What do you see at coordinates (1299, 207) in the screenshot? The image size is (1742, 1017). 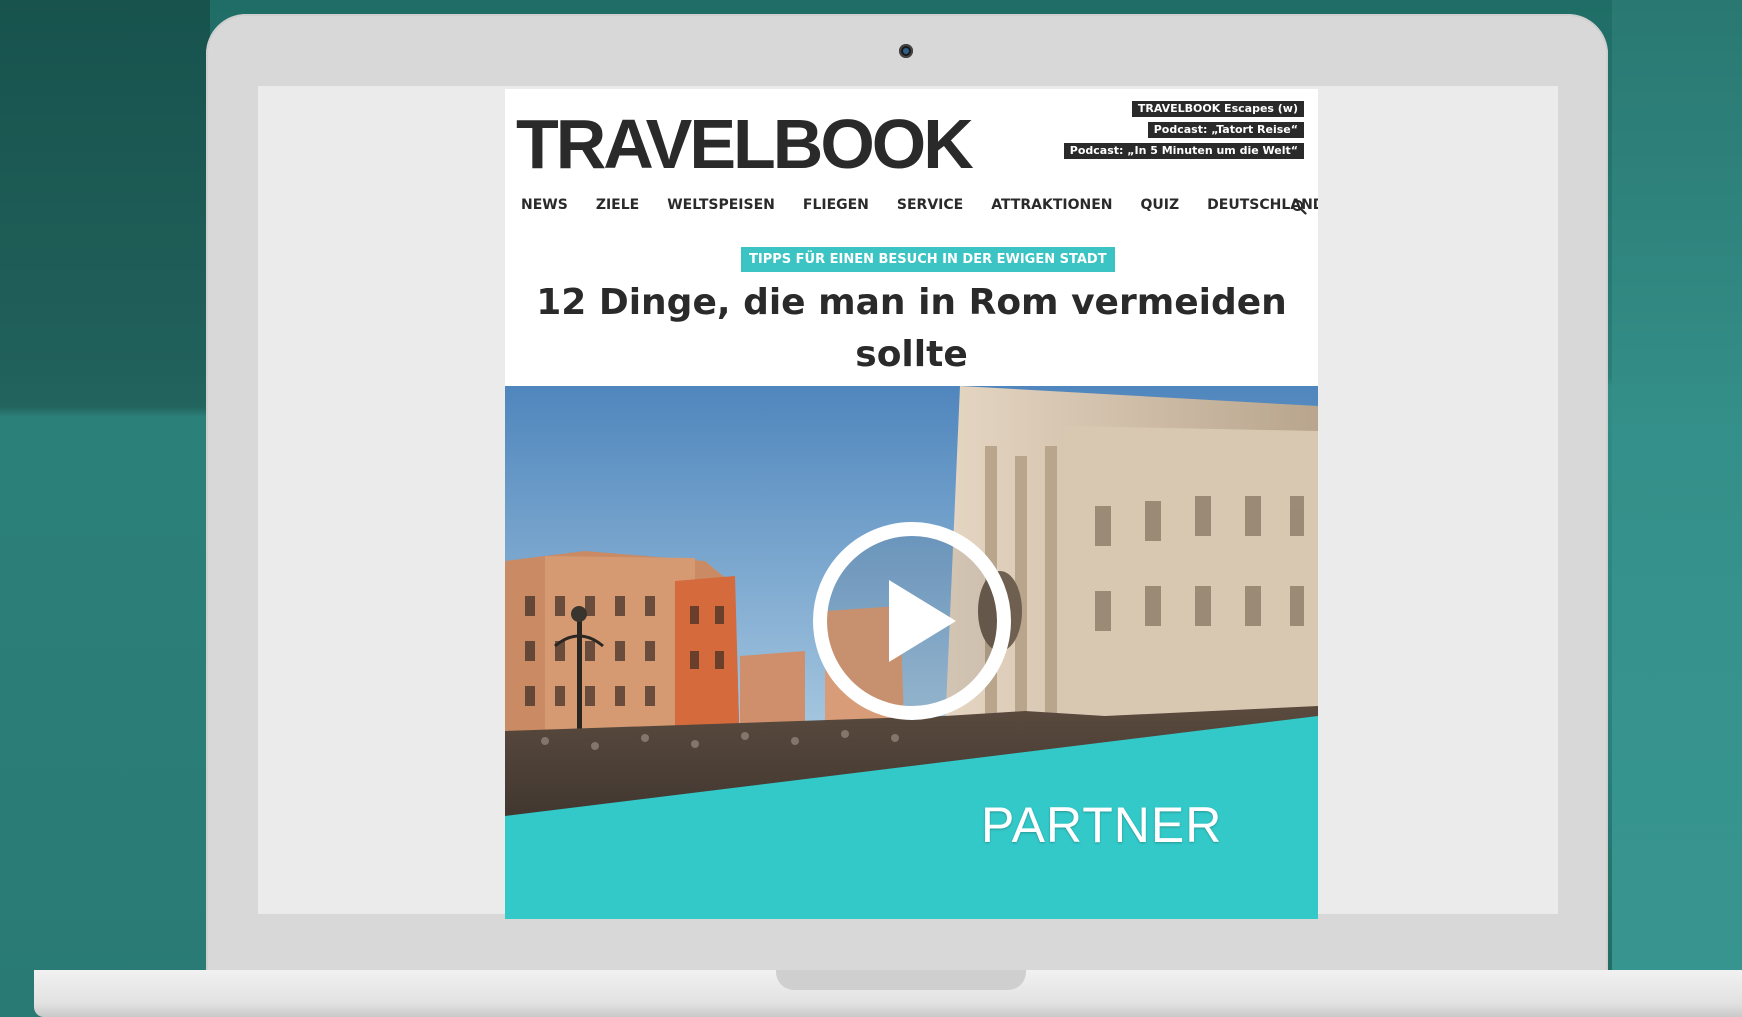 I see `search-icon` at bounding box center [1299, 207].